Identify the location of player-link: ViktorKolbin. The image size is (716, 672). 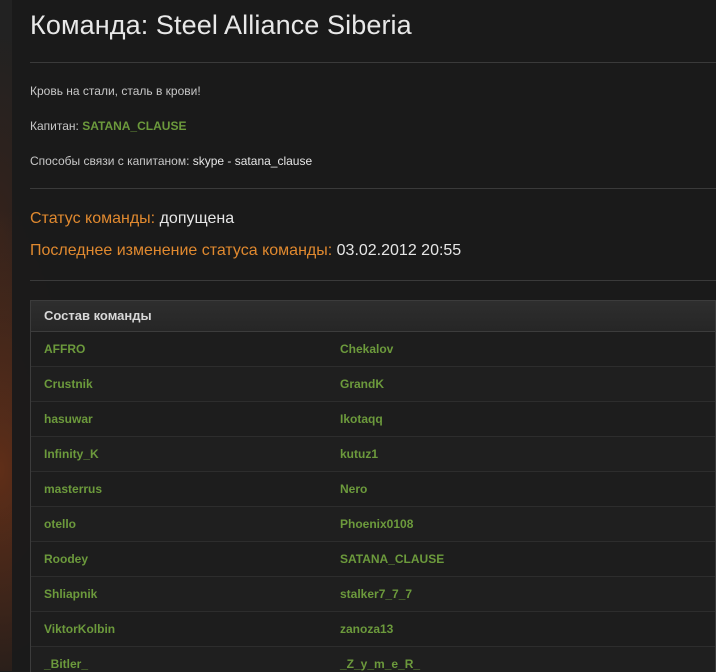
(79, 629).